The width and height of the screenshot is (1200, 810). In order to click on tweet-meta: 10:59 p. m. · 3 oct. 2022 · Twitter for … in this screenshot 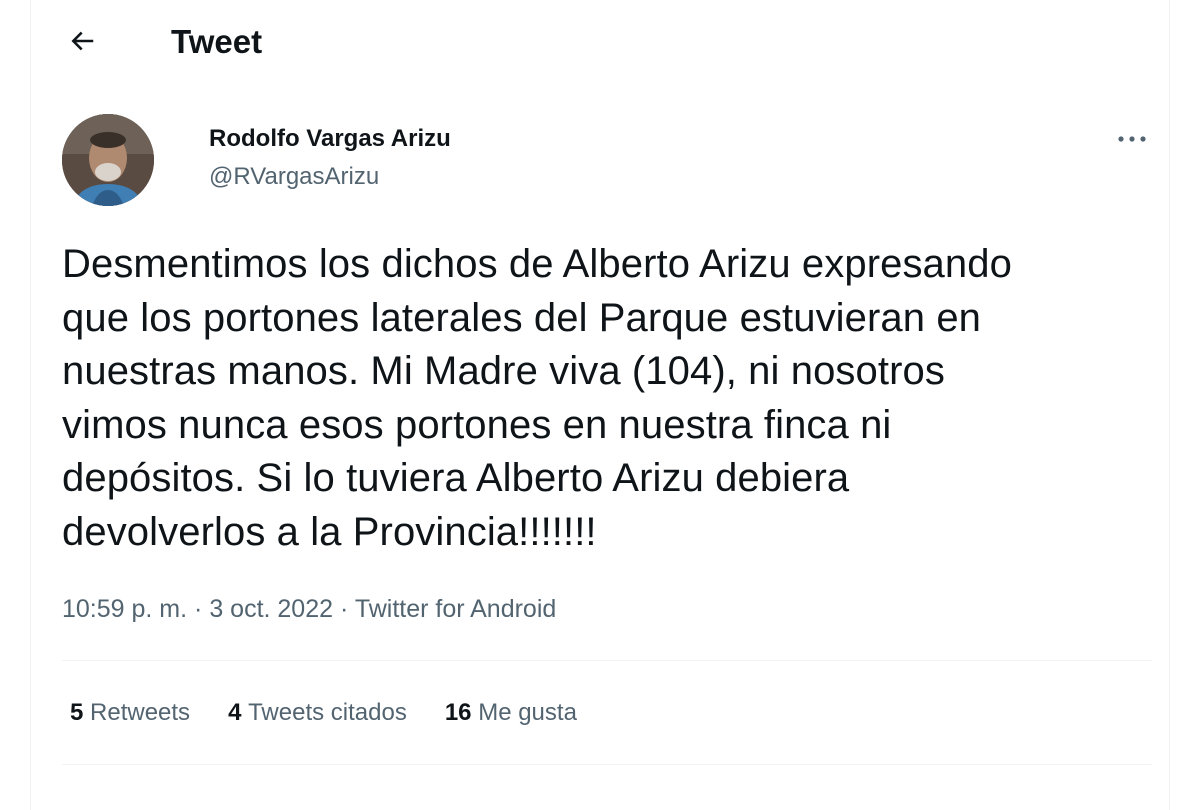, I will do `click(309, 609)`.